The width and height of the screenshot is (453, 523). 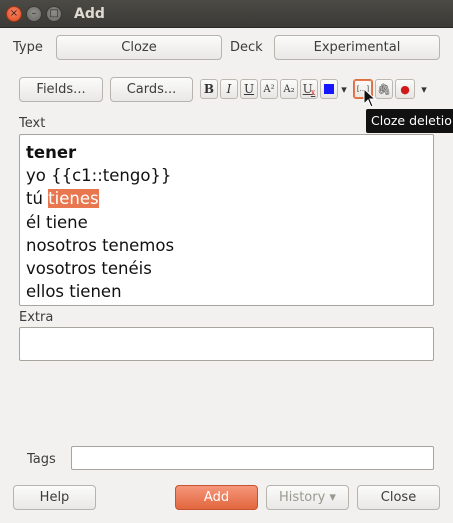 I want to click on text-line: ellos tienen, so click(x=74, y=292).